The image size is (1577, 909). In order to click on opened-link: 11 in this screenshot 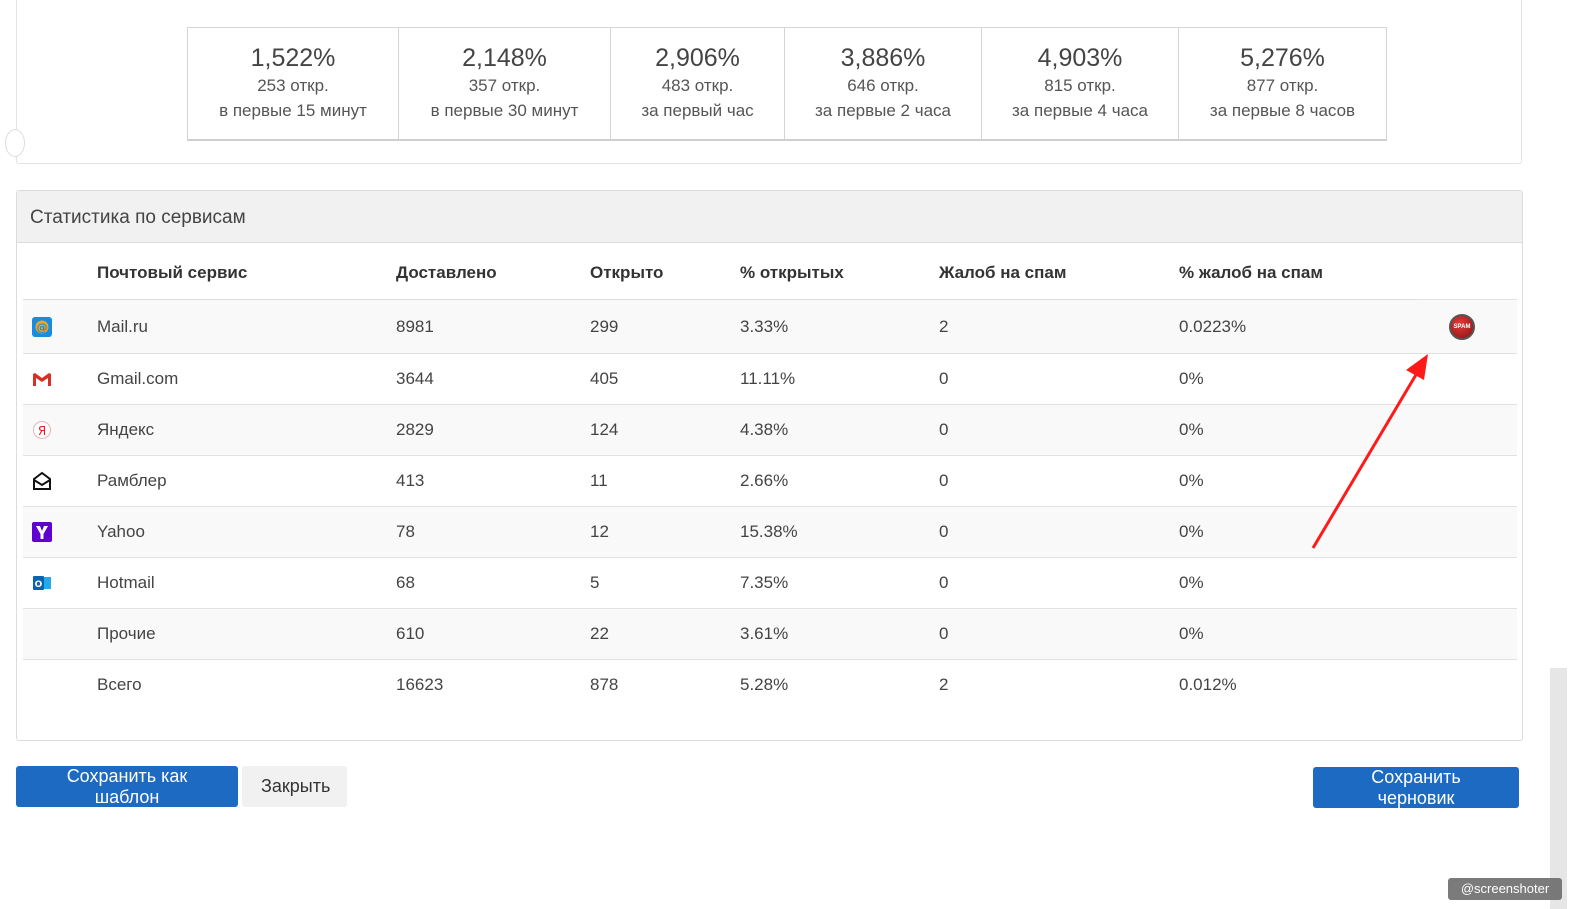, I will do `click(665, 481)`.